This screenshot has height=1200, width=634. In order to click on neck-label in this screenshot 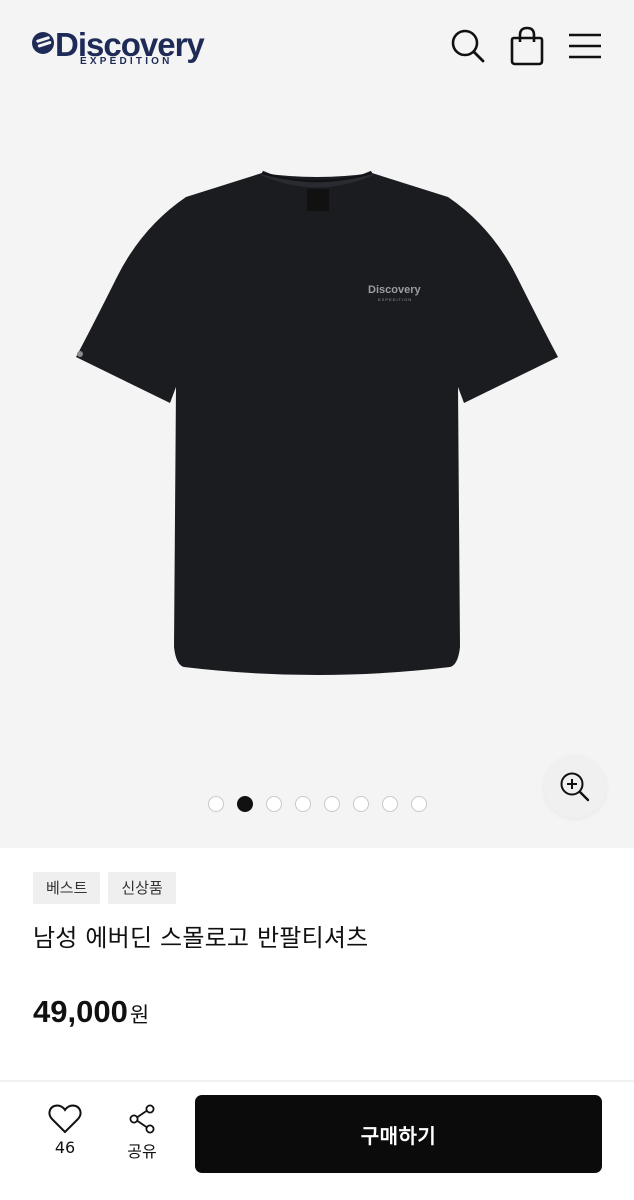, I will do `click(318, 200)`.